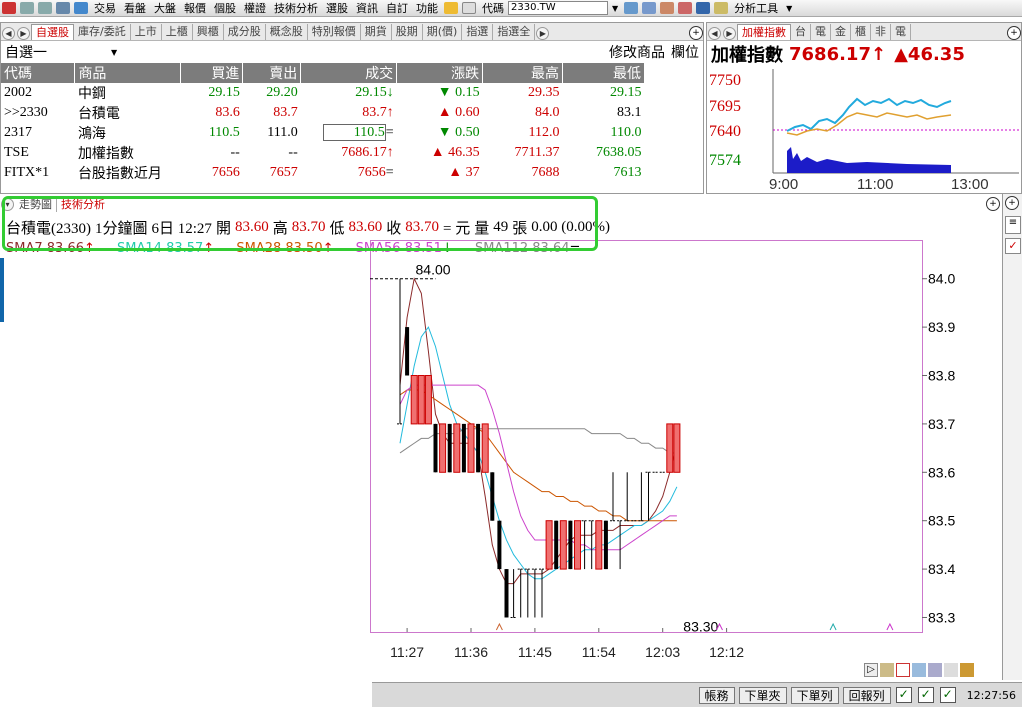 Image resolution: width=1022 pixels, height=707 pixels. I want to click on pointer-icon, so click(703, 8).